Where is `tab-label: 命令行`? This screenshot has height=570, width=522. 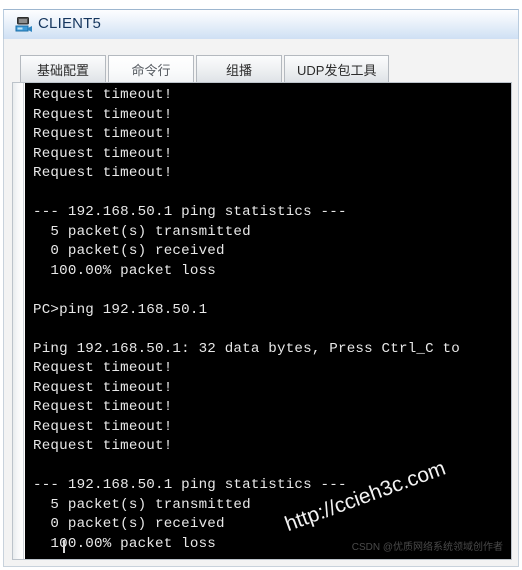
tab-label: 命令行 is located at coordinates (151, 70).